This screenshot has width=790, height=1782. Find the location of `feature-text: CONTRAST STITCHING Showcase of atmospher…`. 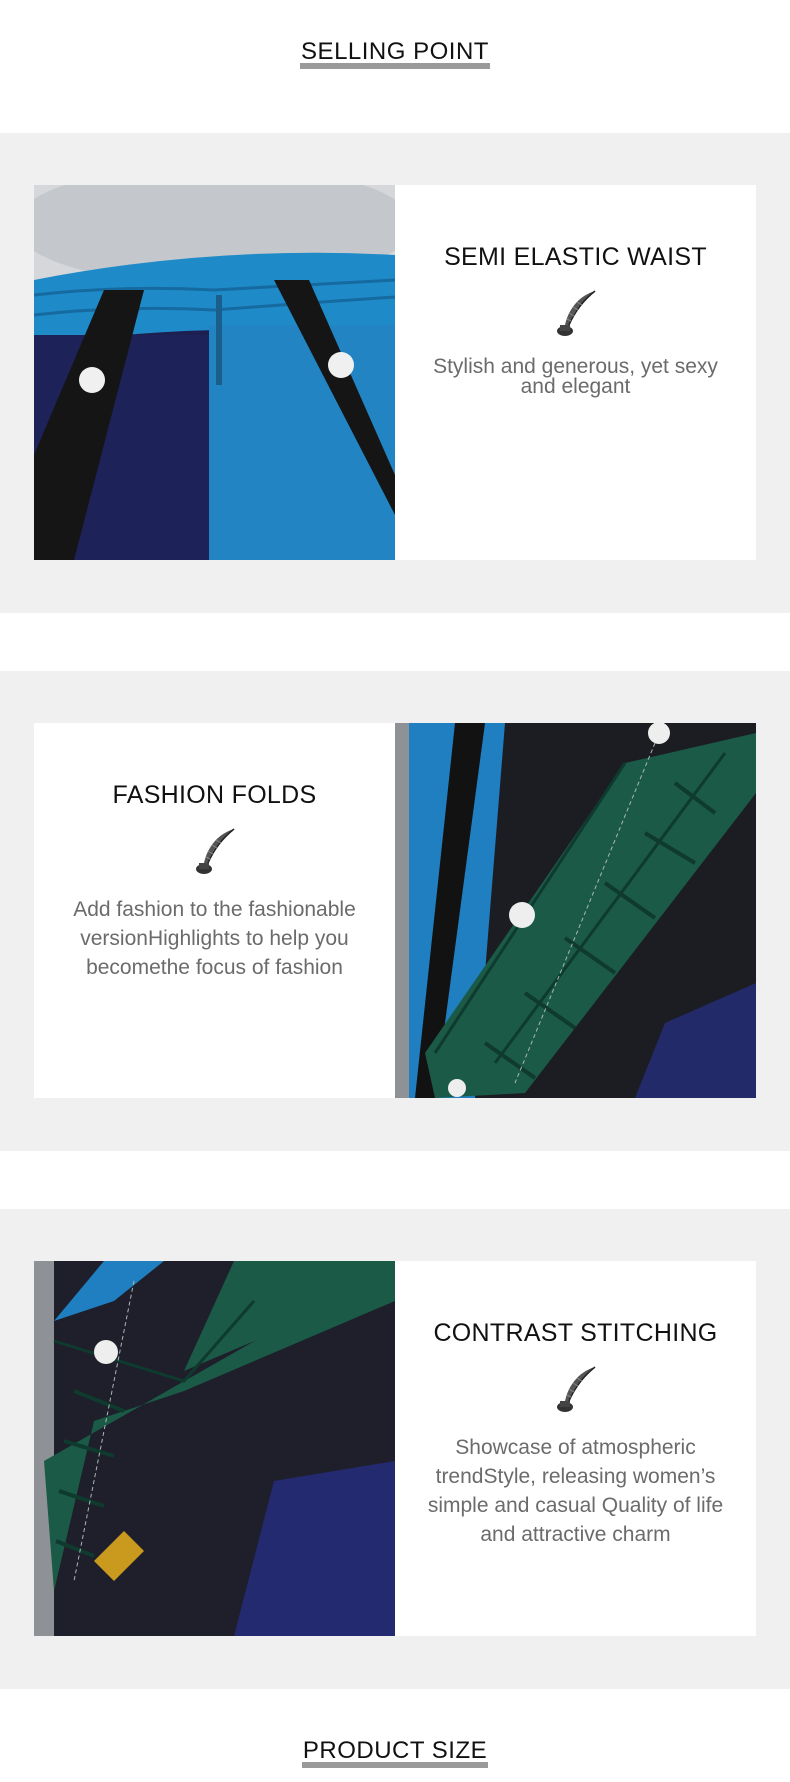

feature-text: CONTRAST STITCHING Showcase of atmospher… is located at coordinates (575, 1448).